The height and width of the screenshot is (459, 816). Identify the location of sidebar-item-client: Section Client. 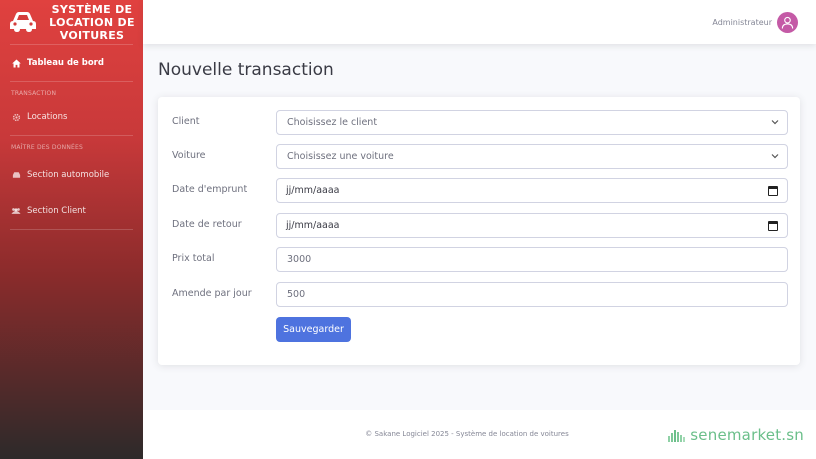
(71, 211).